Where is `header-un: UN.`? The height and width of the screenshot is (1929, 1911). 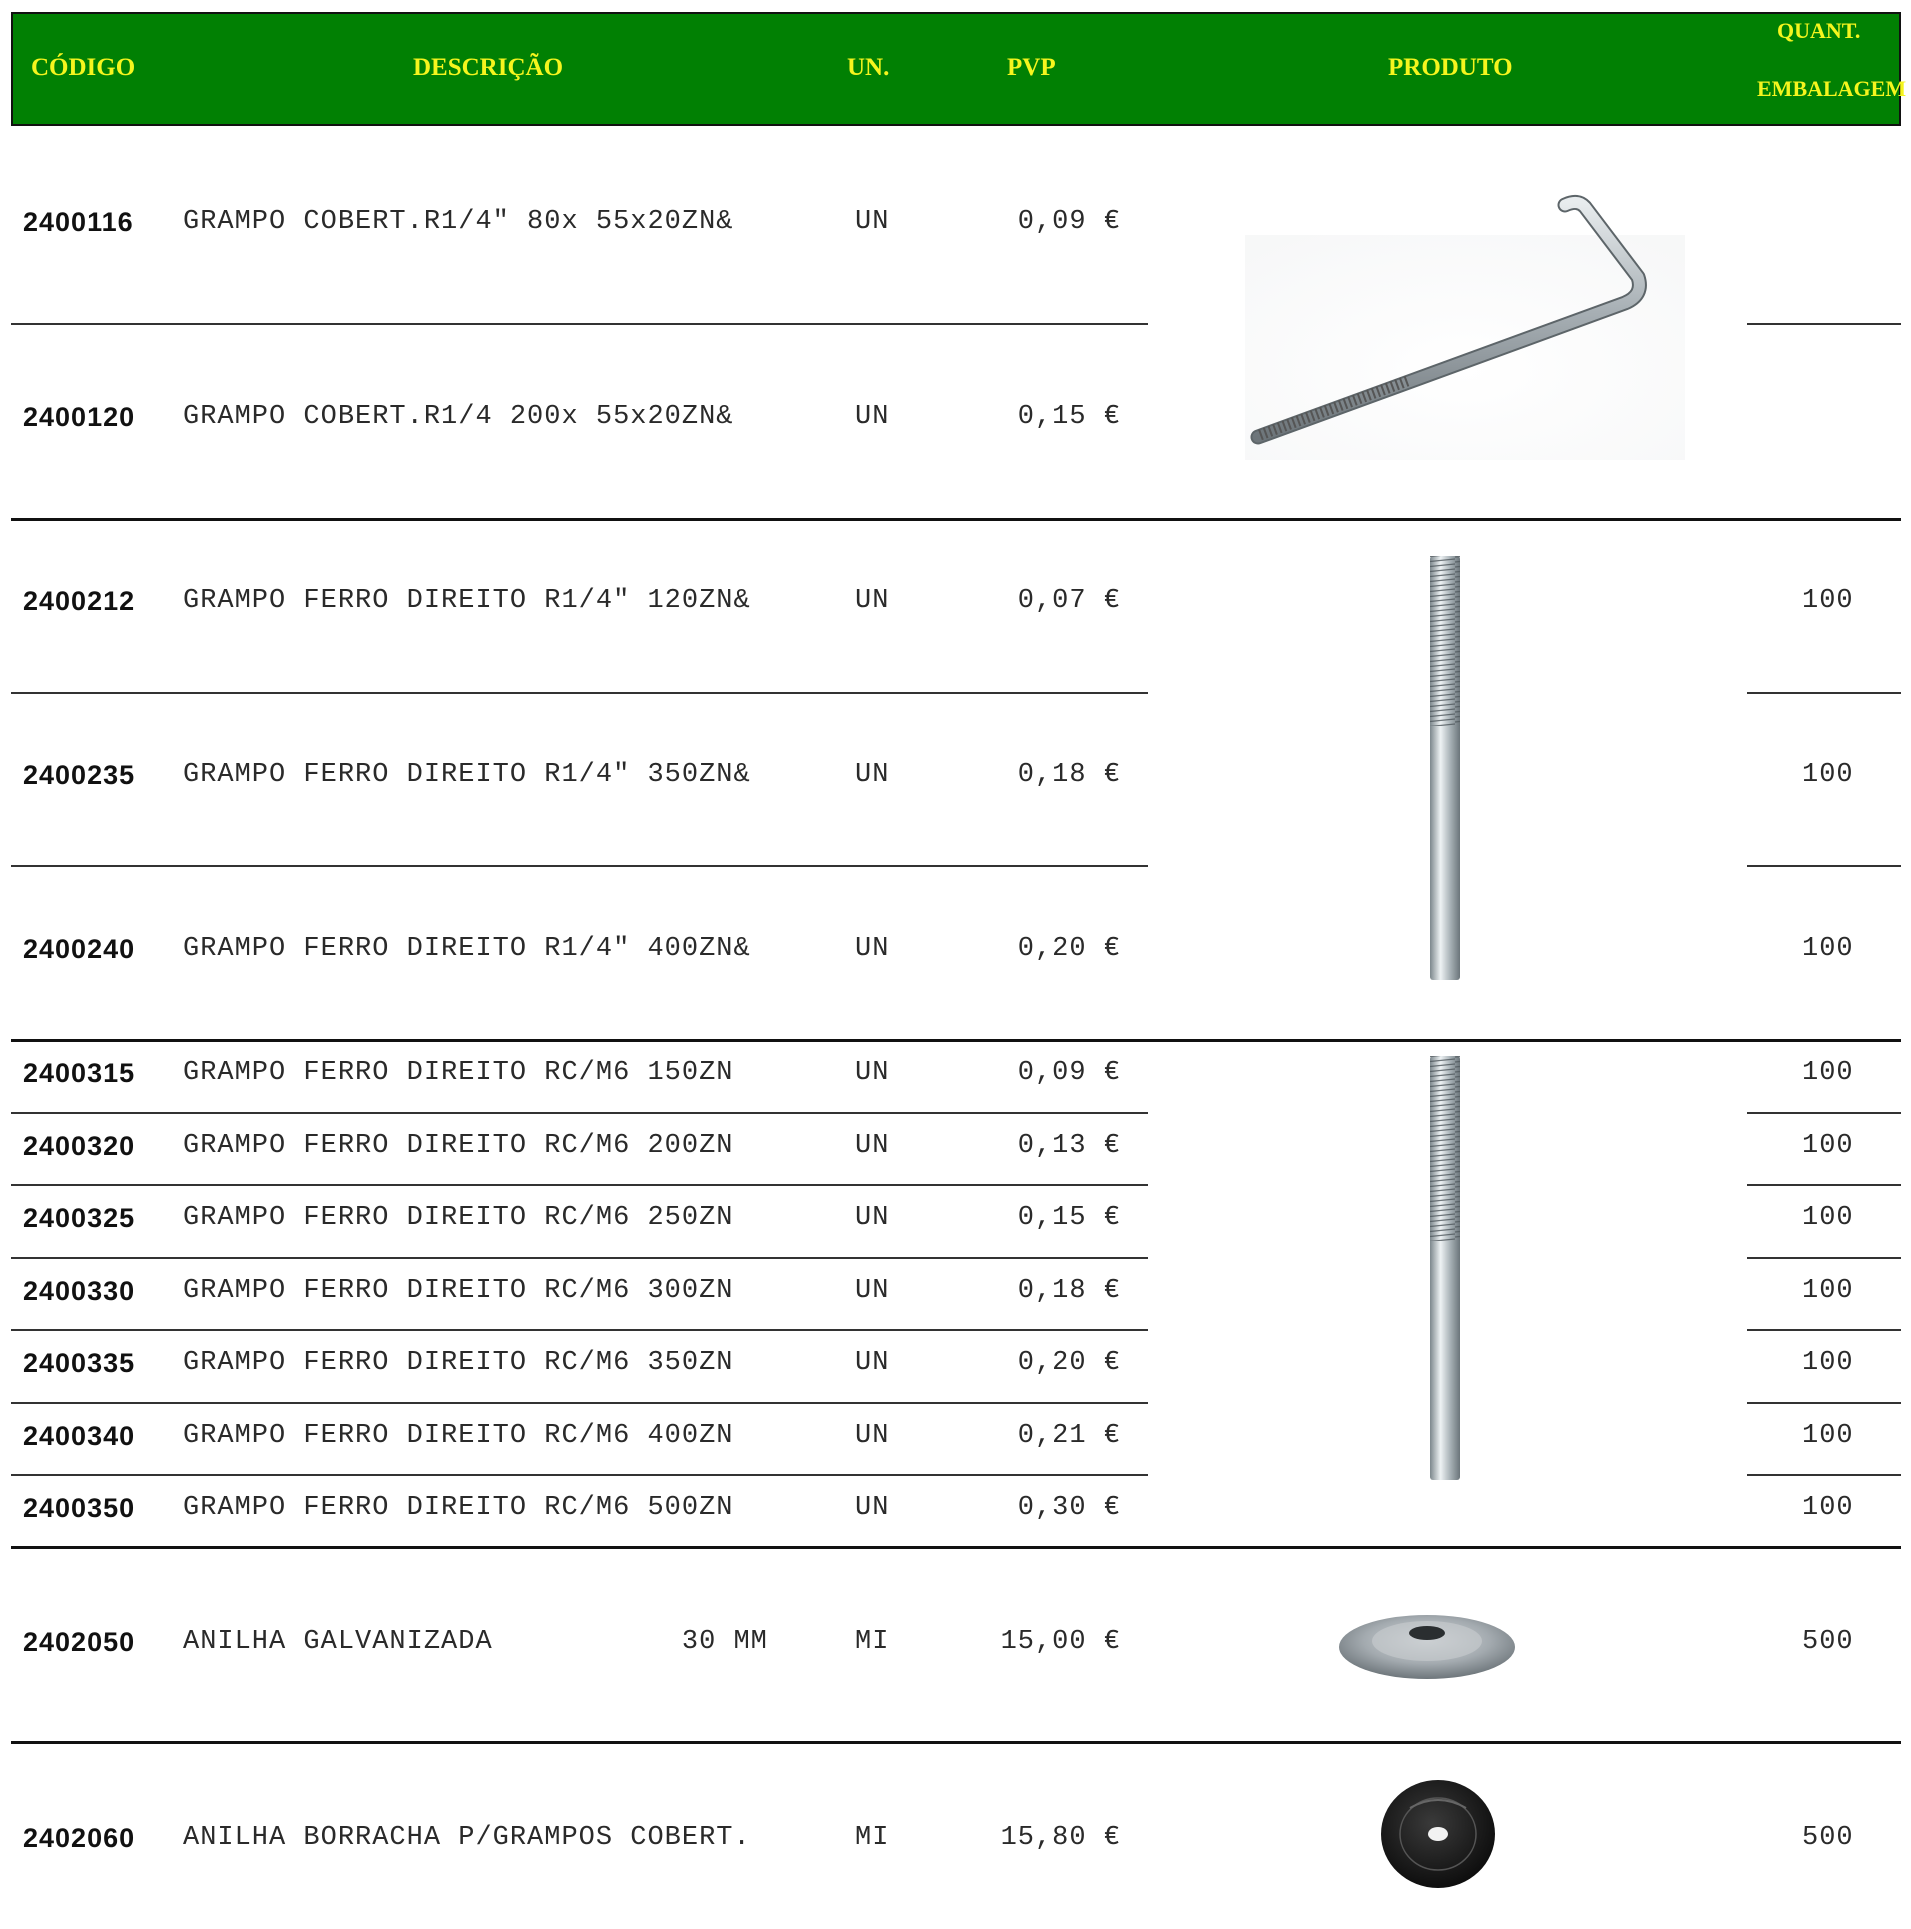 header-un: UN. is located at coordinates (868, 67).